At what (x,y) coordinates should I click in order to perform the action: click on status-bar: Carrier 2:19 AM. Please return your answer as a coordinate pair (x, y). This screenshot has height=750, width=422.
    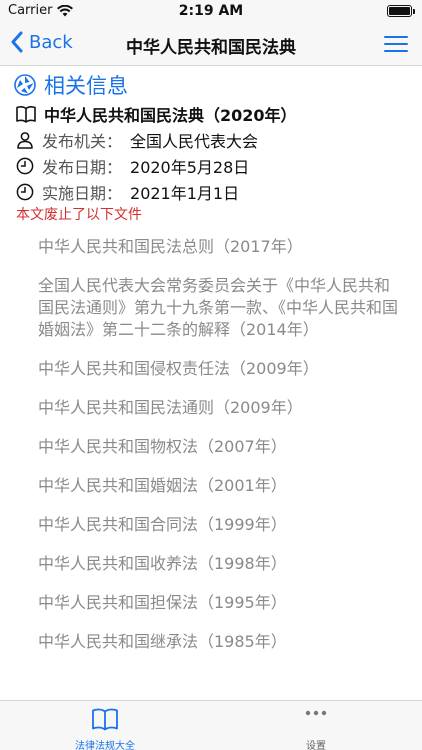
    Looking at the image, I should click on (211, 11).